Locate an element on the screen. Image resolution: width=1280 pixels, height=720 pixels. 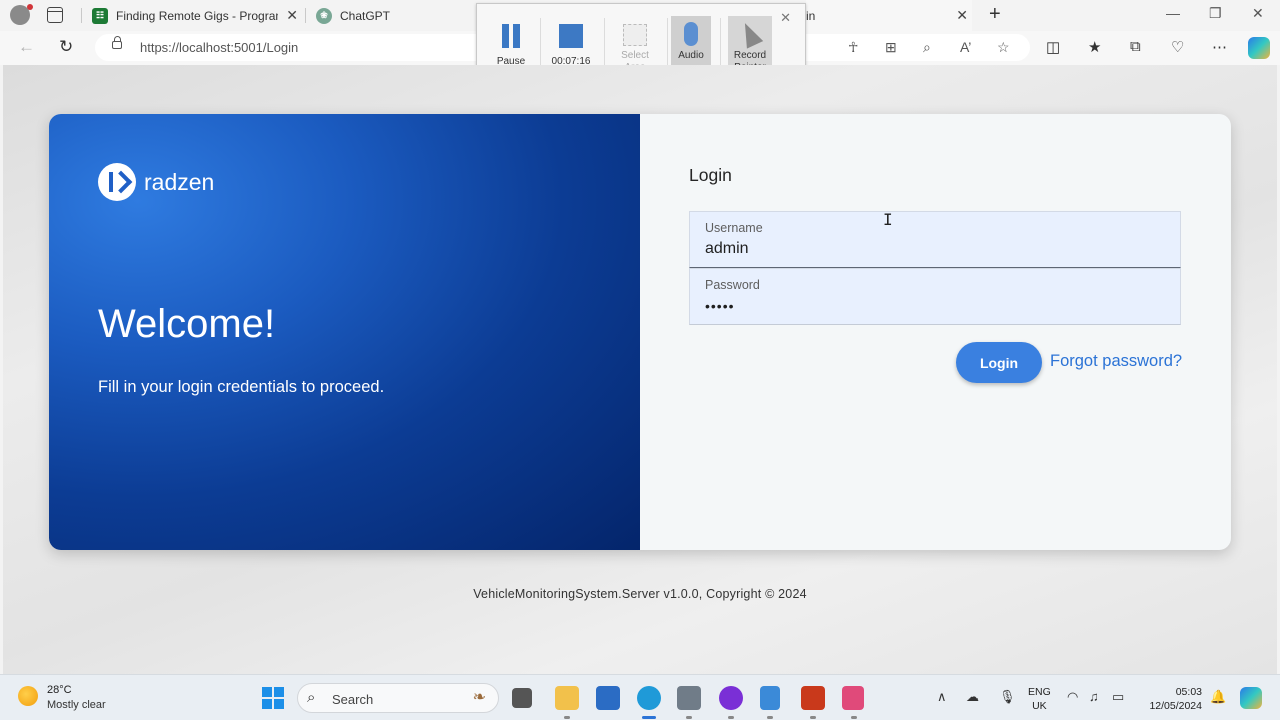
radzen-logo-icon is located at coordinates (117, 182).